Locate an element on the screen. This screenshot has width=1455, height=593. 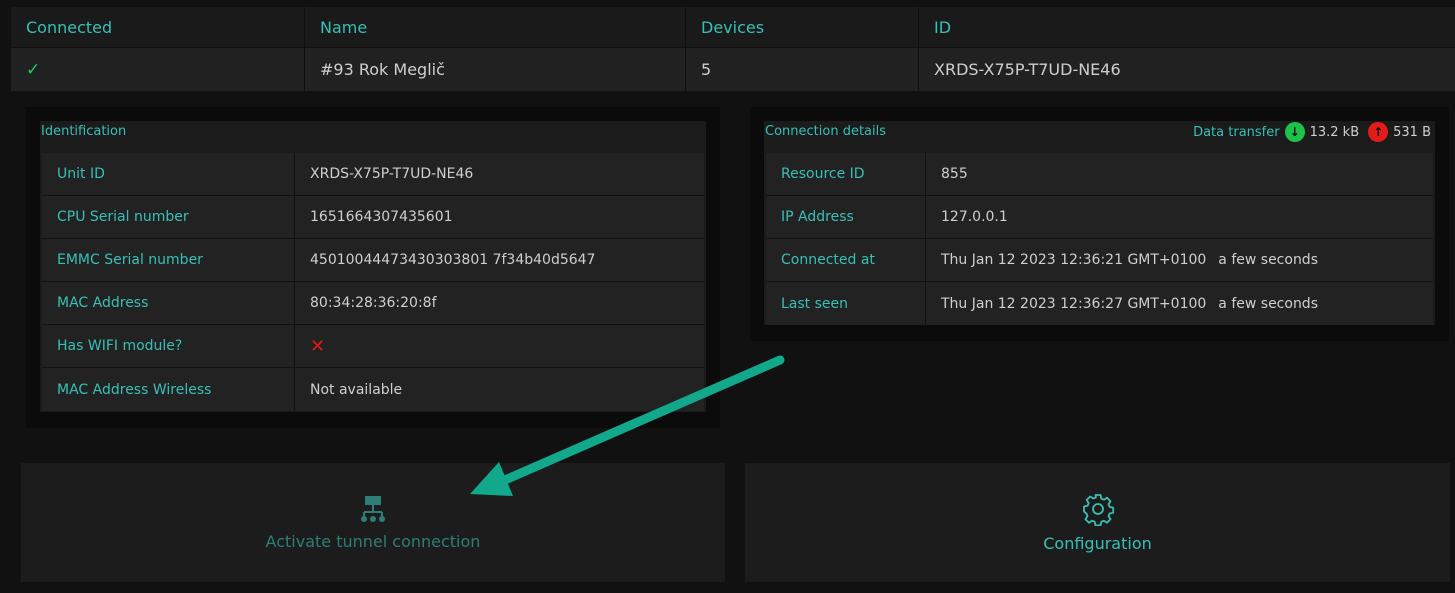
unit-id-value: XRDS-X75P-T7UD-NE46 is located at coordinates (392, 174).